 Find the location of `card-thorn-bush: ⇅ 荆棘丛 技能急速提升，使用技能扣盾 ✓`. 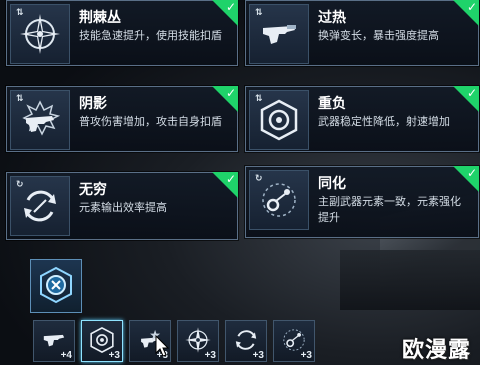

card-thorn-bush: ⇅ 荆棘丛 技能急速提升，使用技能扣盾 ✓ is located at coordinates (122, 33).